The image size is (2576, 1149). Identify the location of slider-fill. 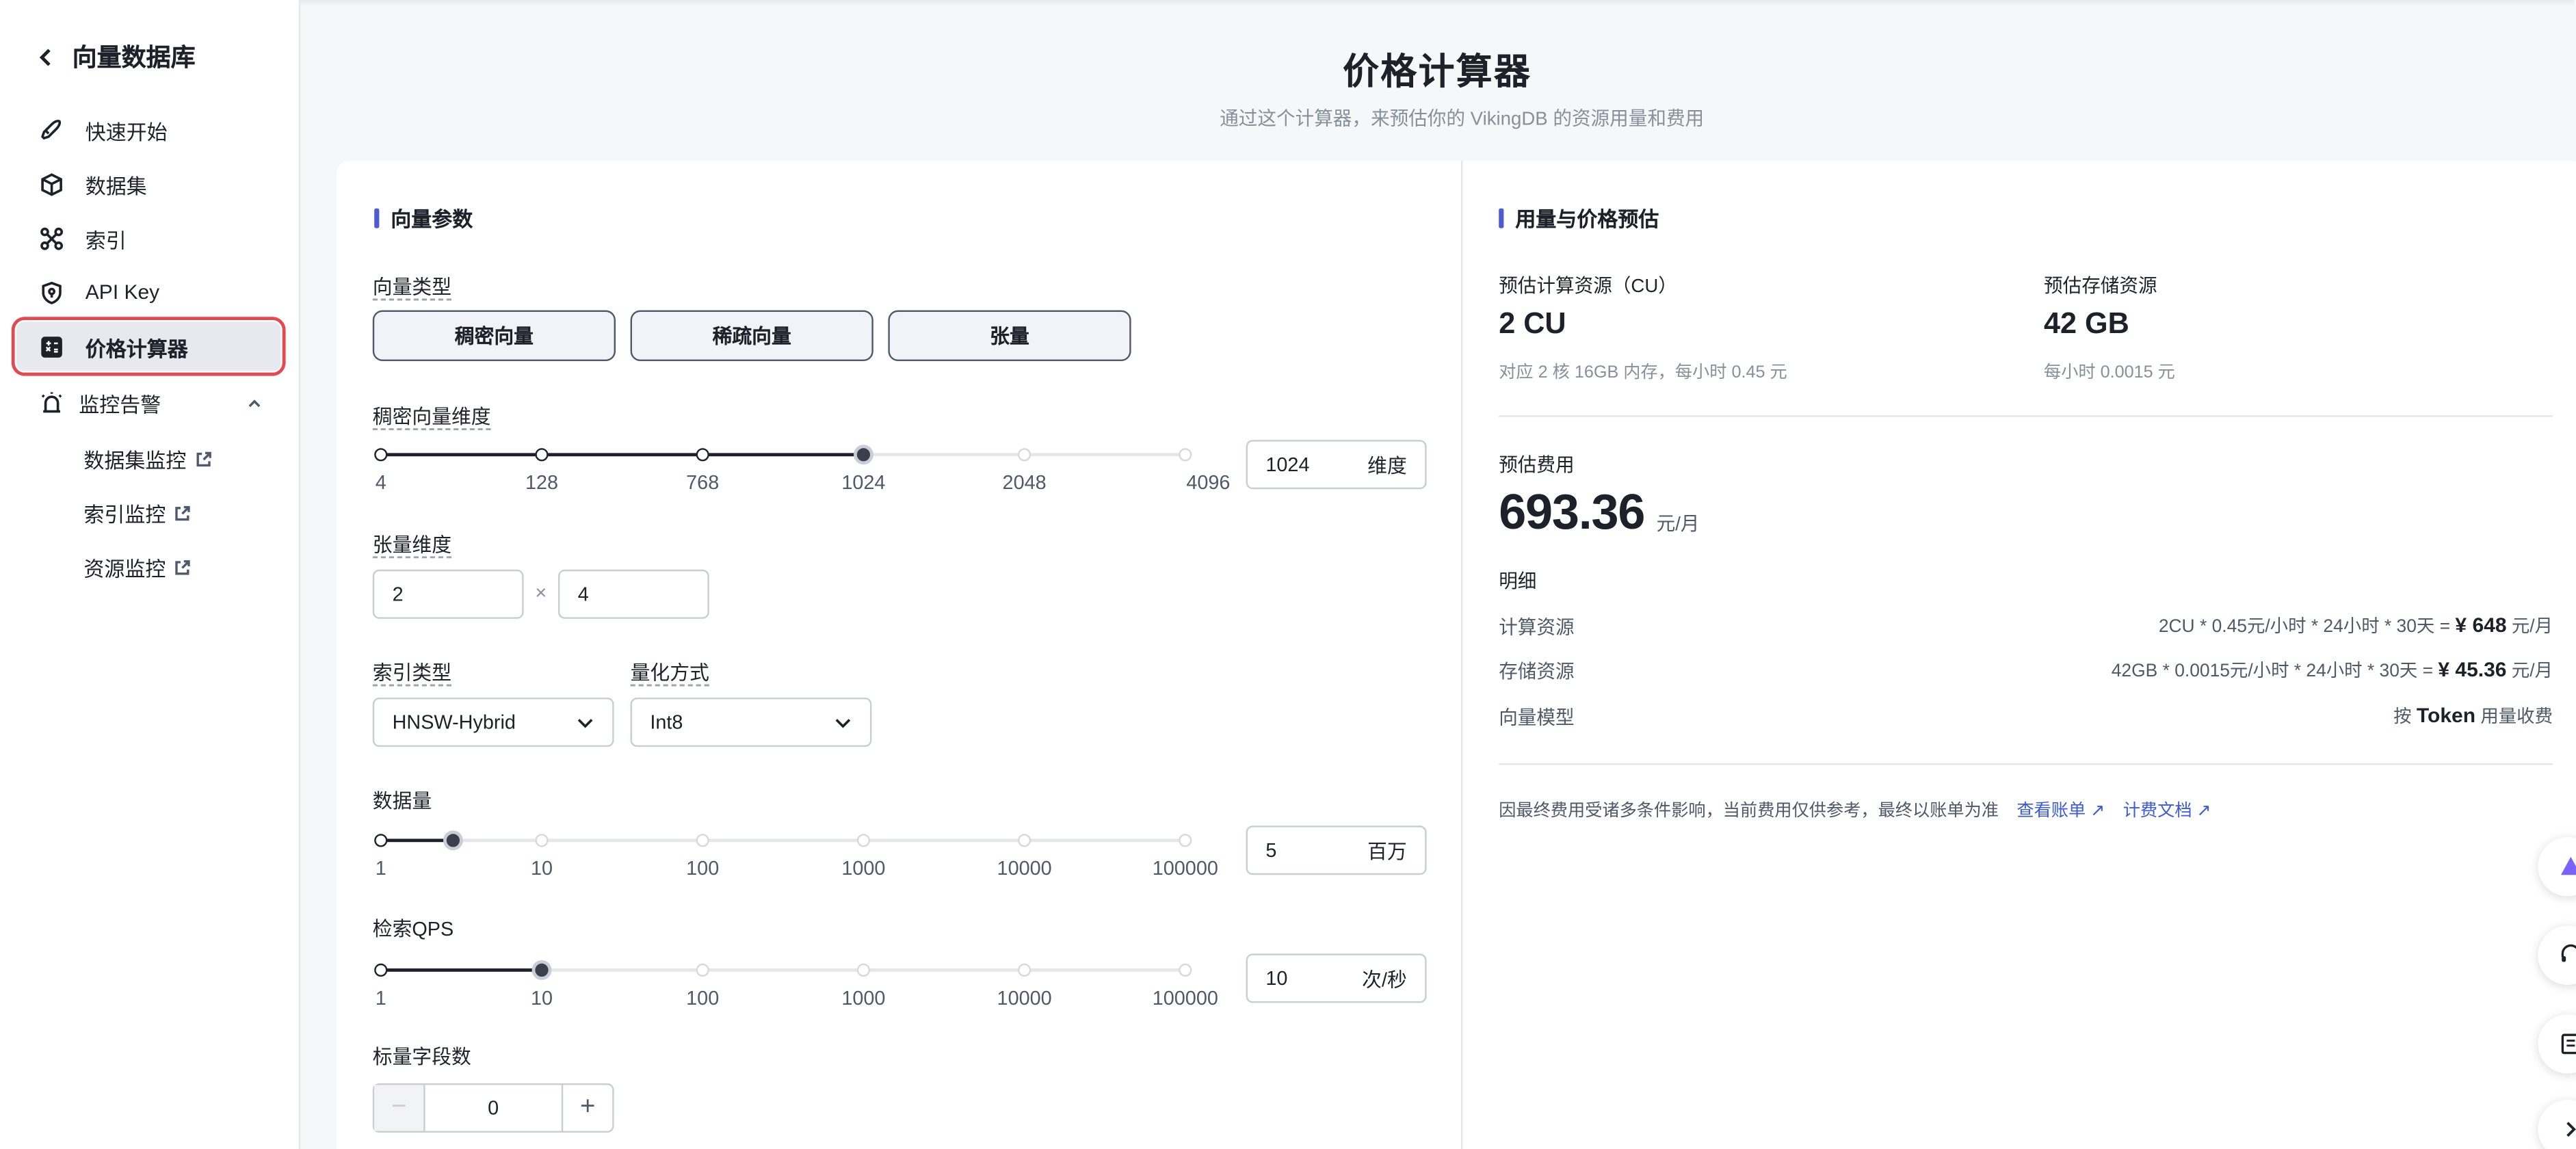
(461, 970).